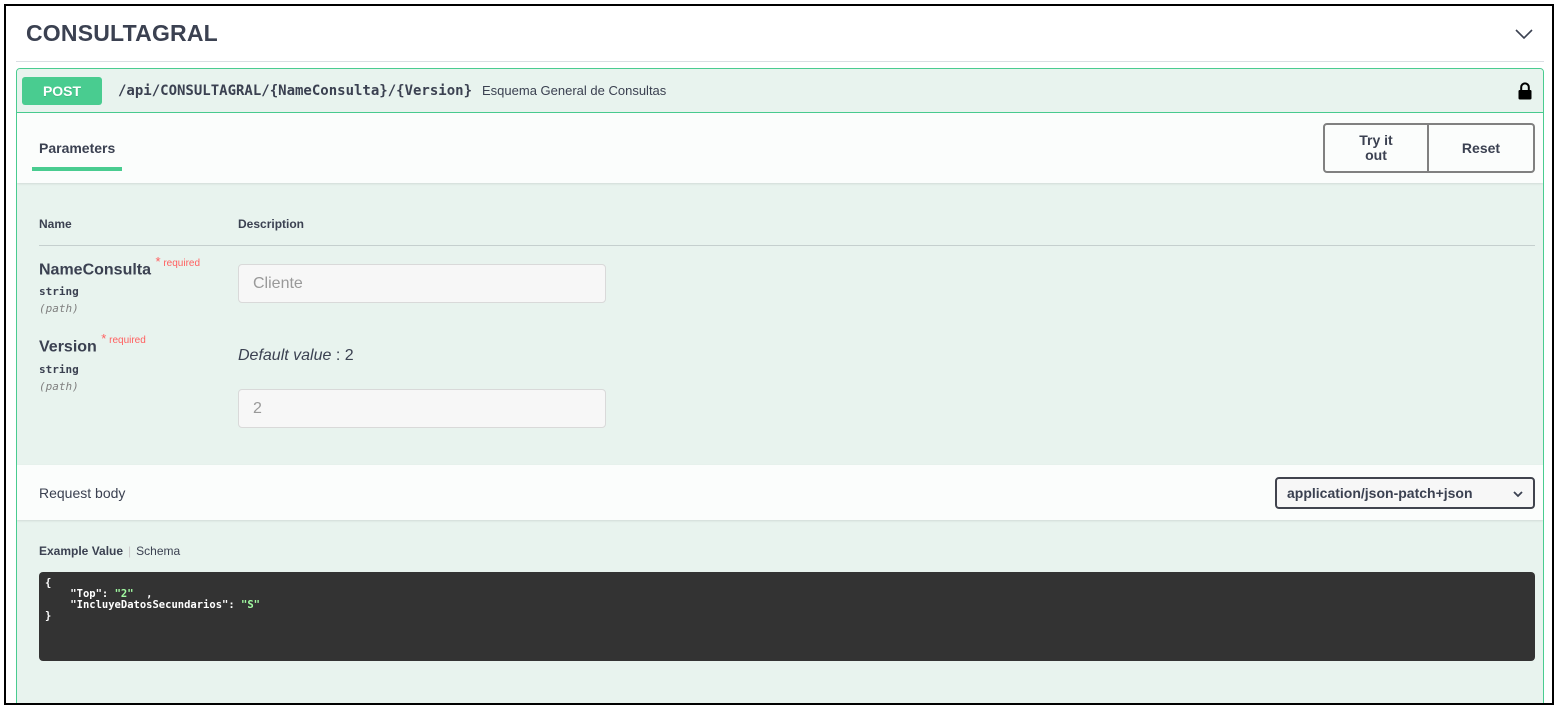 This screenshot has height=709, width=1558. I want to click on tab-example-value: Example Value, so click(81, 551).